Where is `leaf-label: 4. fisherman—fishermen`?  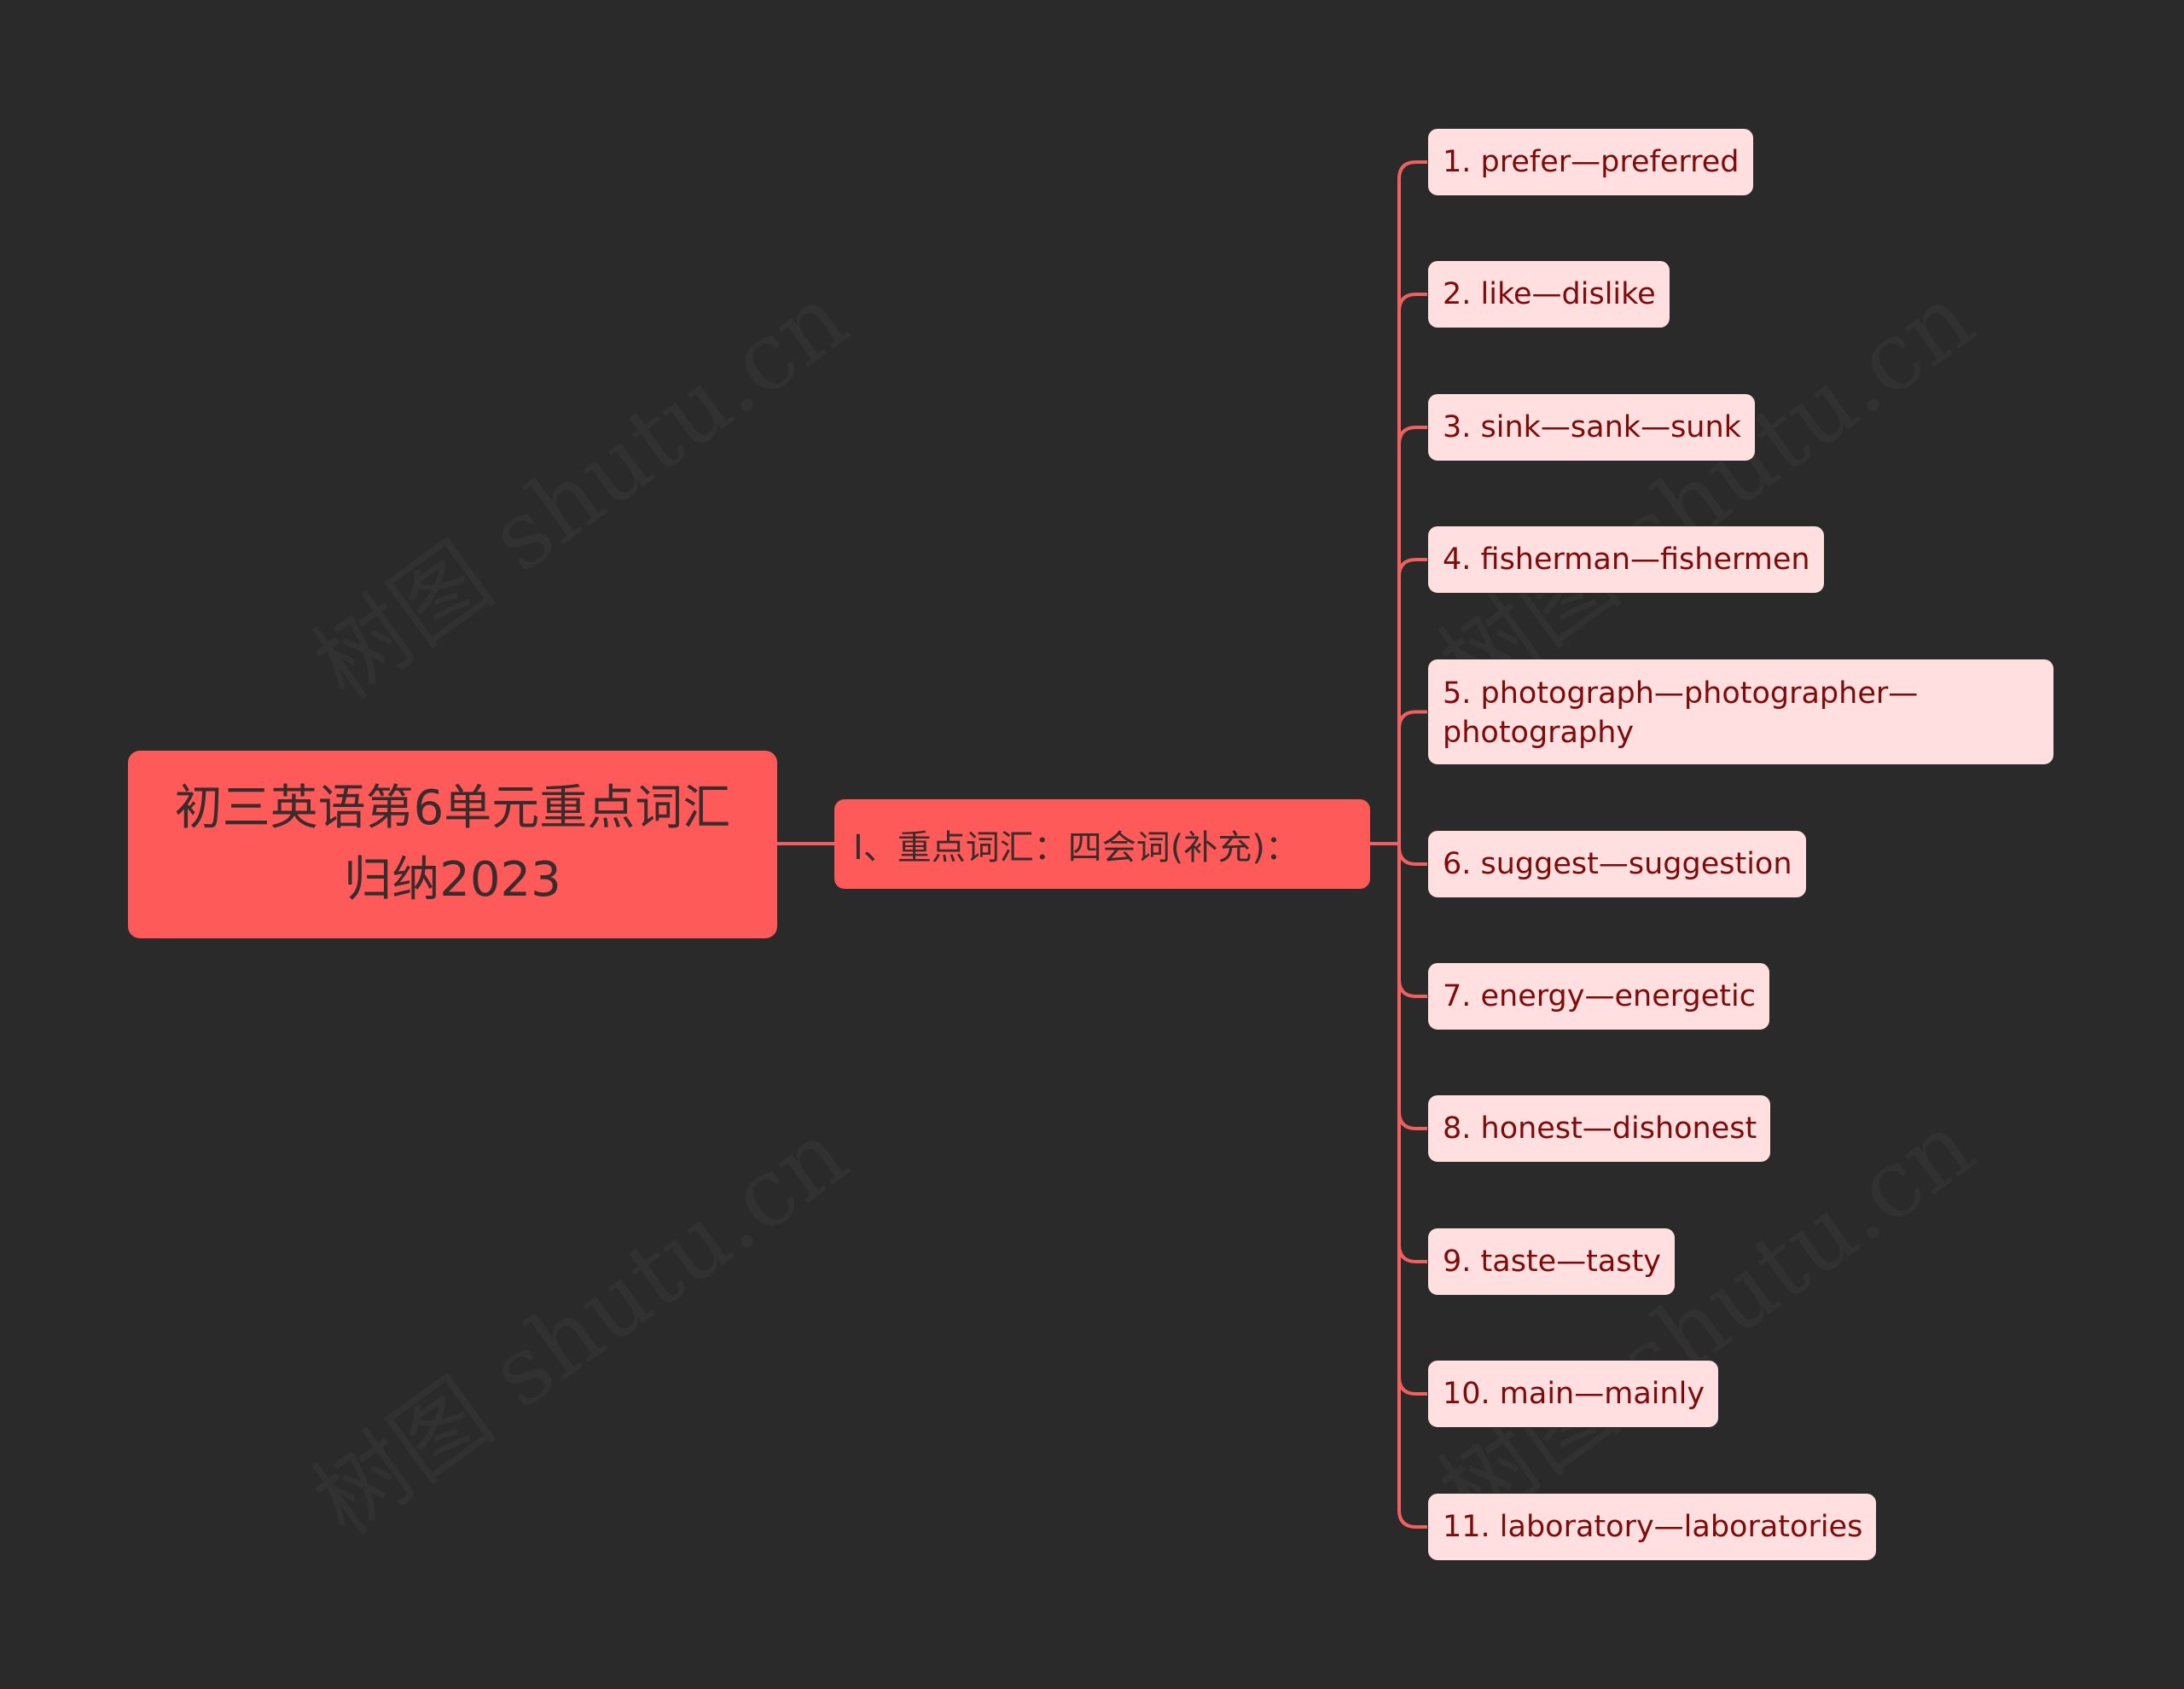 leaf-label: 4. fisherman—fishermen is located at coordinates (1627, 560).